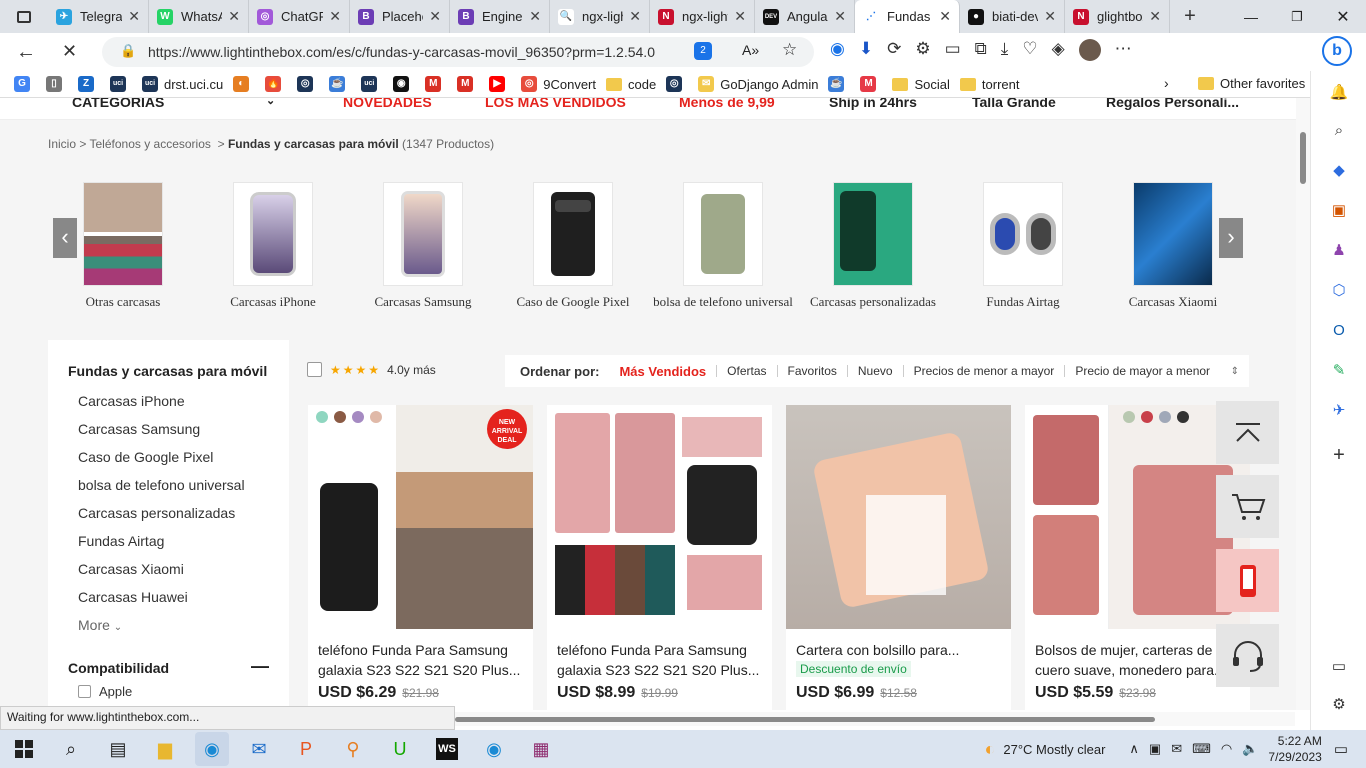  I want to click on downloads-icon: ⤓, so click(1005, 50).